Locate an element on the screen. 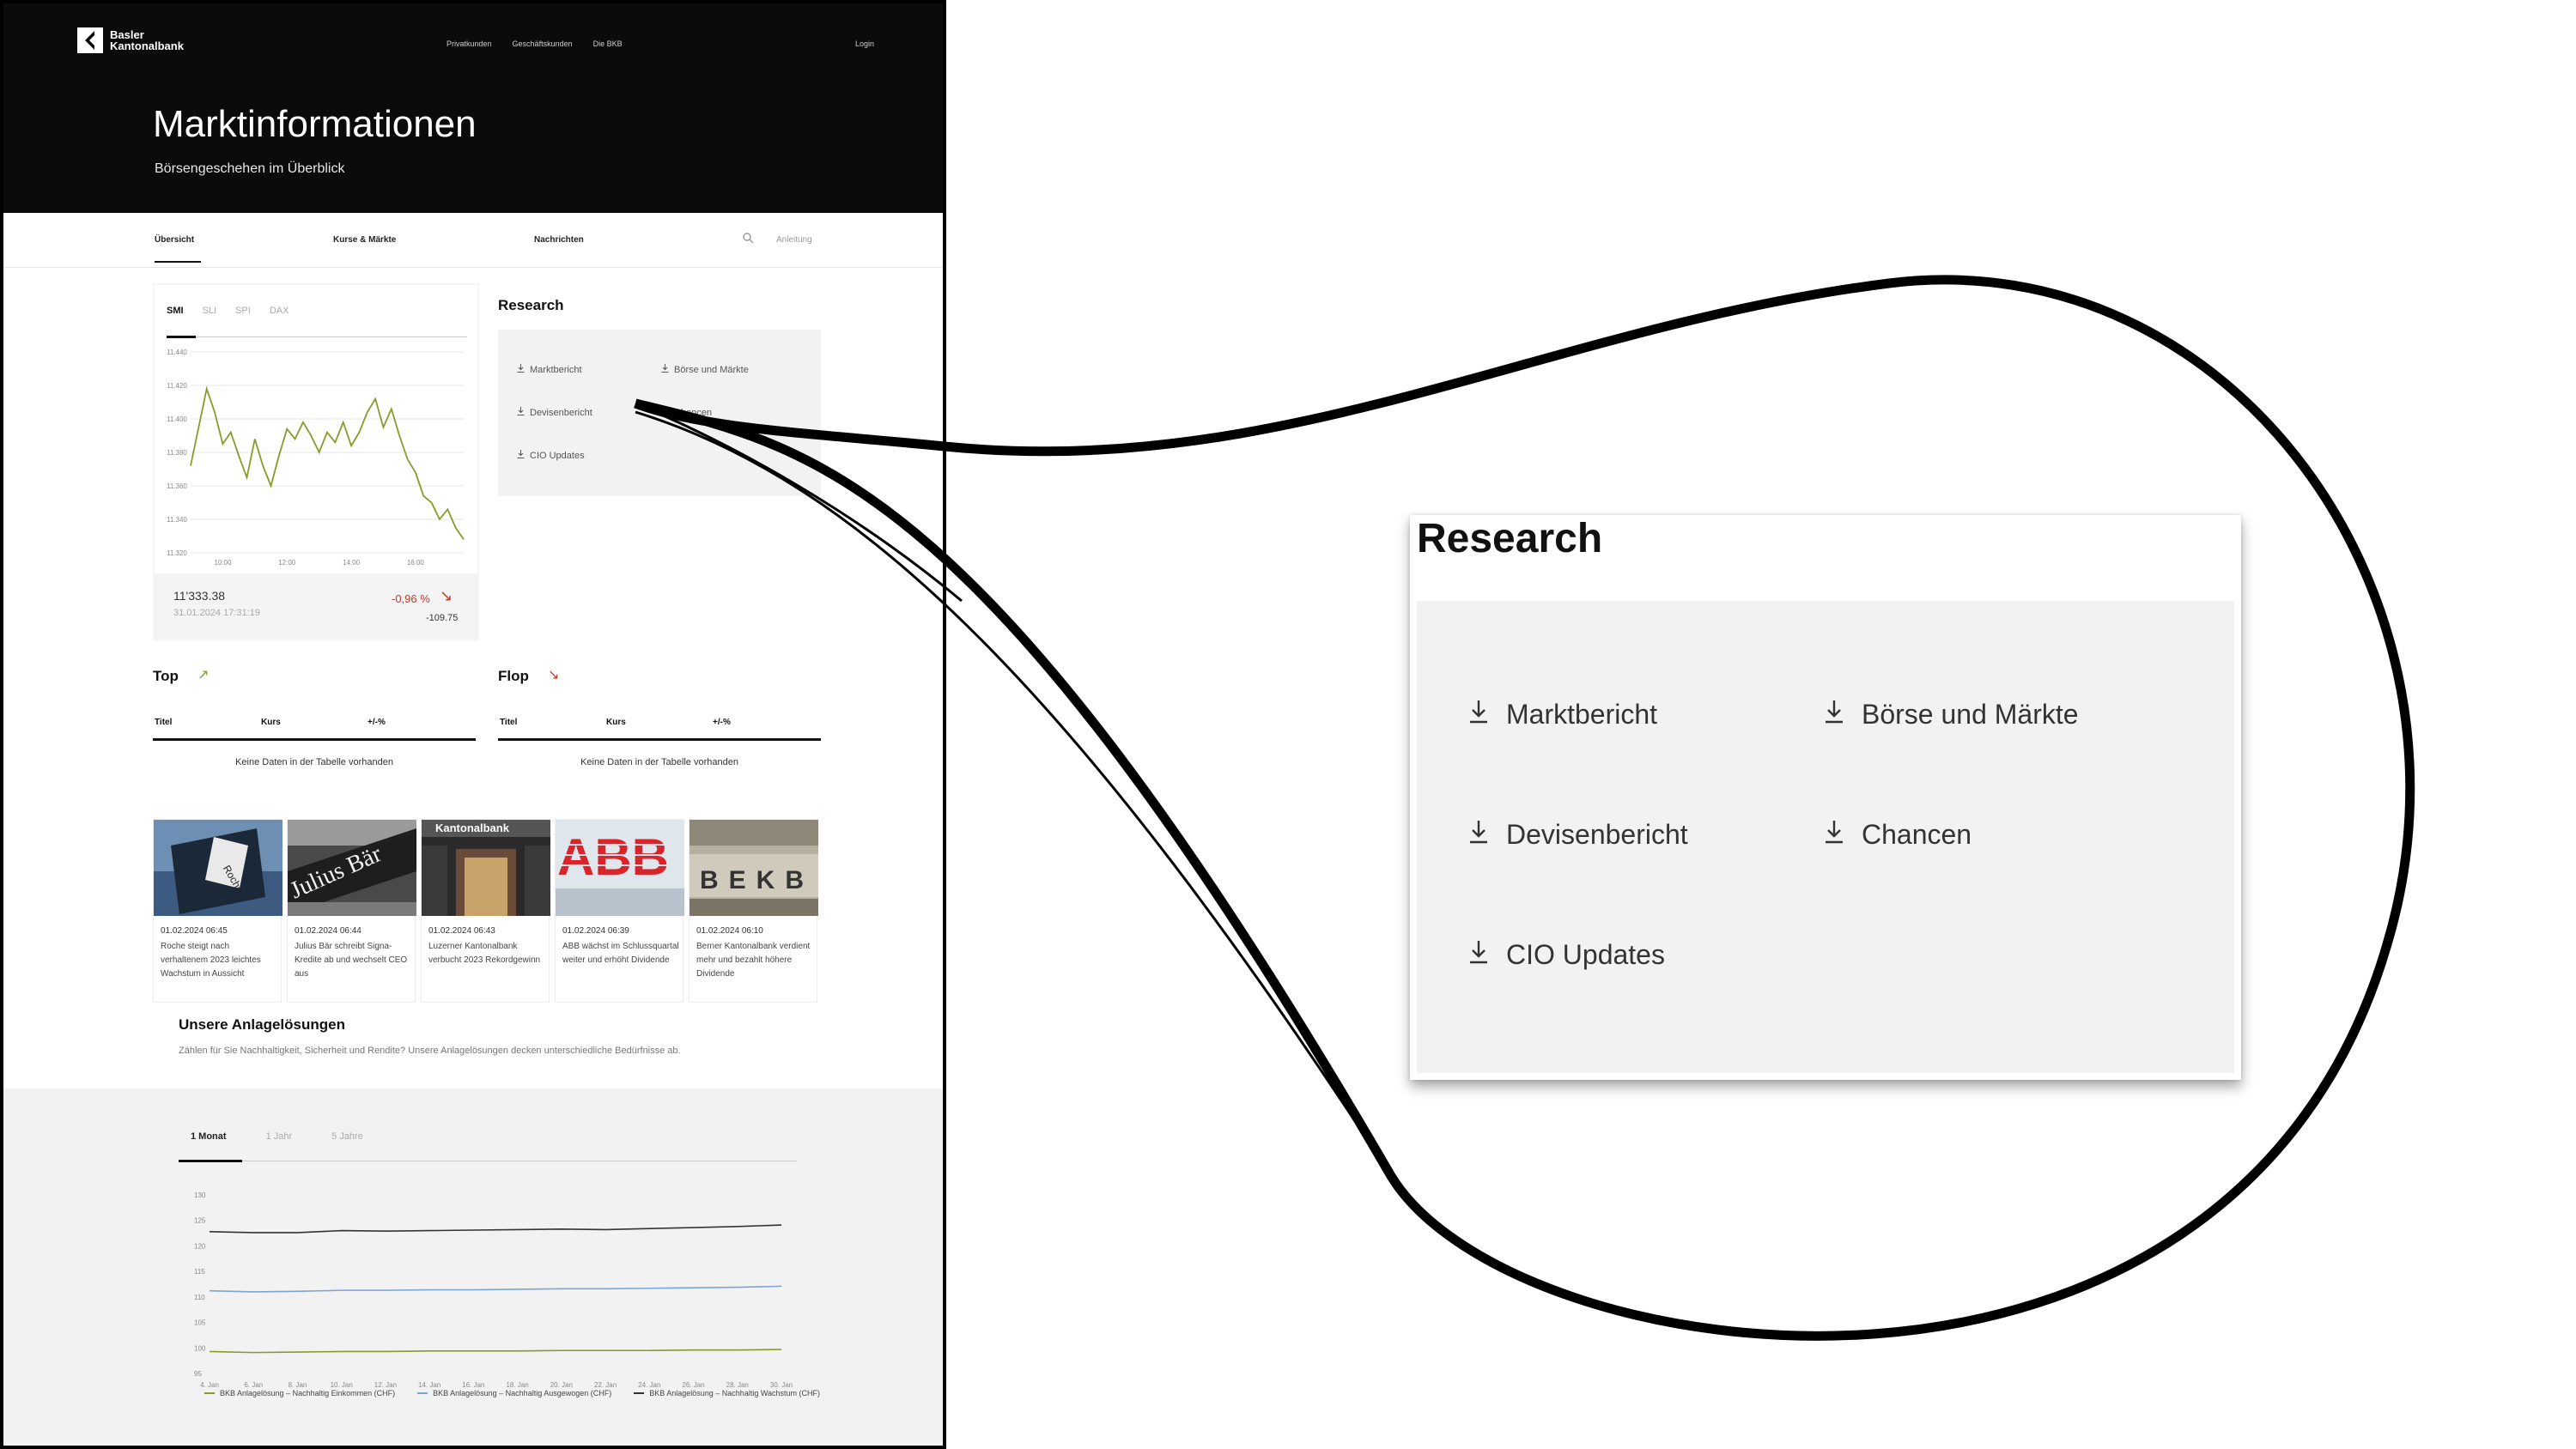 This screenshot has height=1449, width=2576. research-chancen: Chancen is located at coordinates (1897, 835).